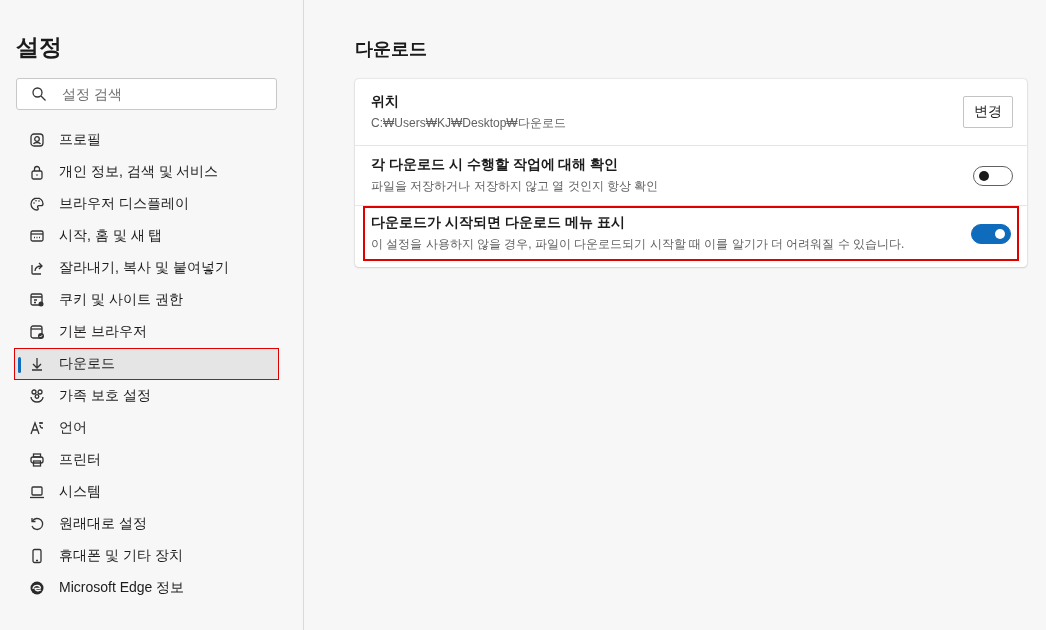  I want to click on sidebar-item: 시스템, so click(146, 492).